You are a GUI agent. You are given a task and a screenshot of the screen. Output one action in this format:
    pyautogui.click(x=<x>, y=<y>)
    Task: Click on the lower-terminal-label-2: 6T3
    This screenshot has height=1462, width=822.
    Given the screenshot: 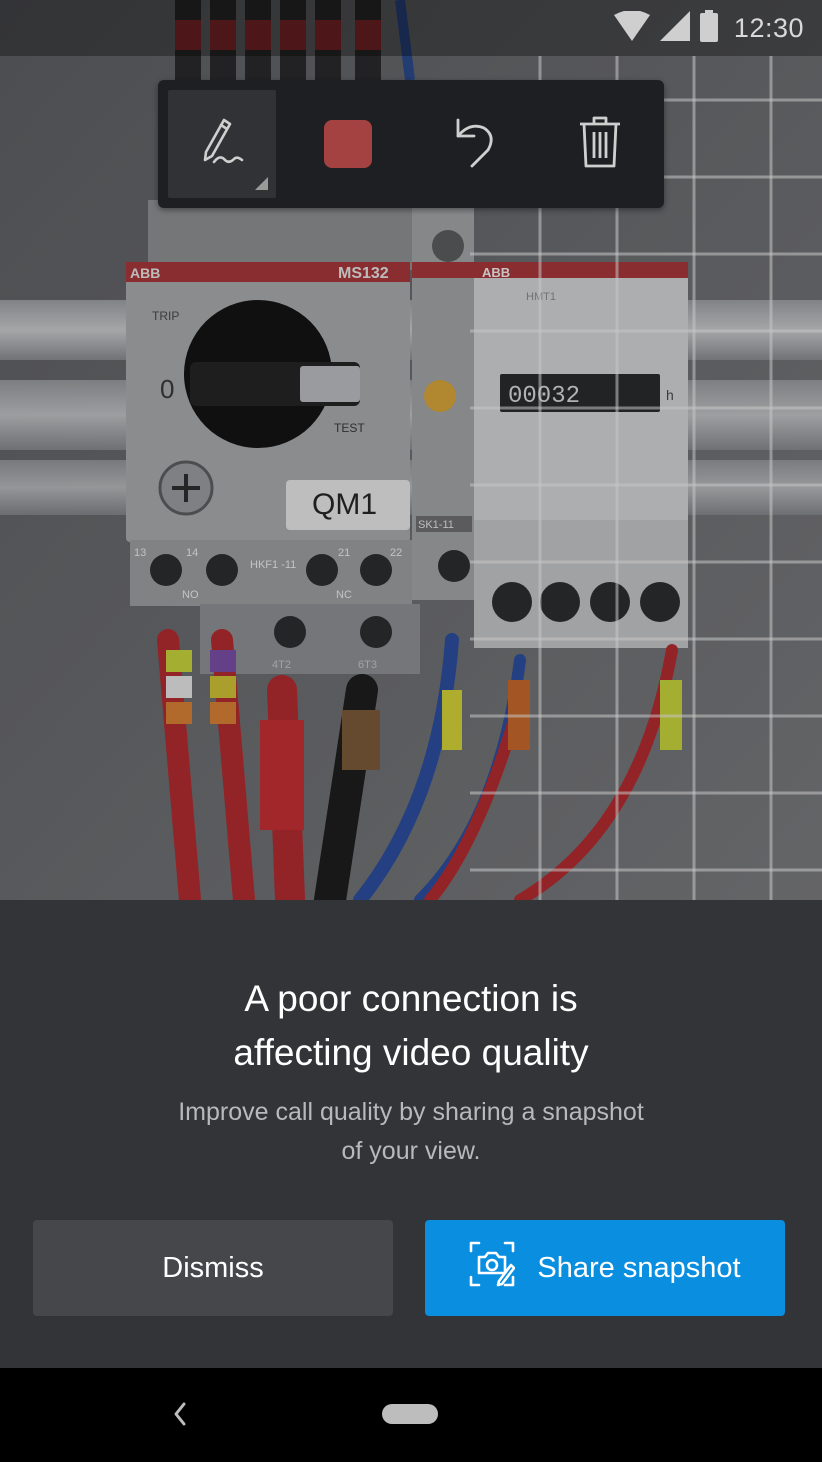 What is the action you would take?
    pyautogui.click(x=367, y=665)
    